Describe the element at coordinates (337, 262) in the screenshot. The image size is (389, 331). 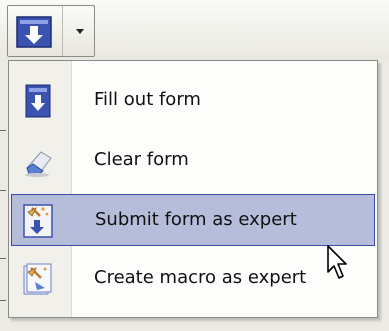
I see `mouse-pointer-icon` at that location.